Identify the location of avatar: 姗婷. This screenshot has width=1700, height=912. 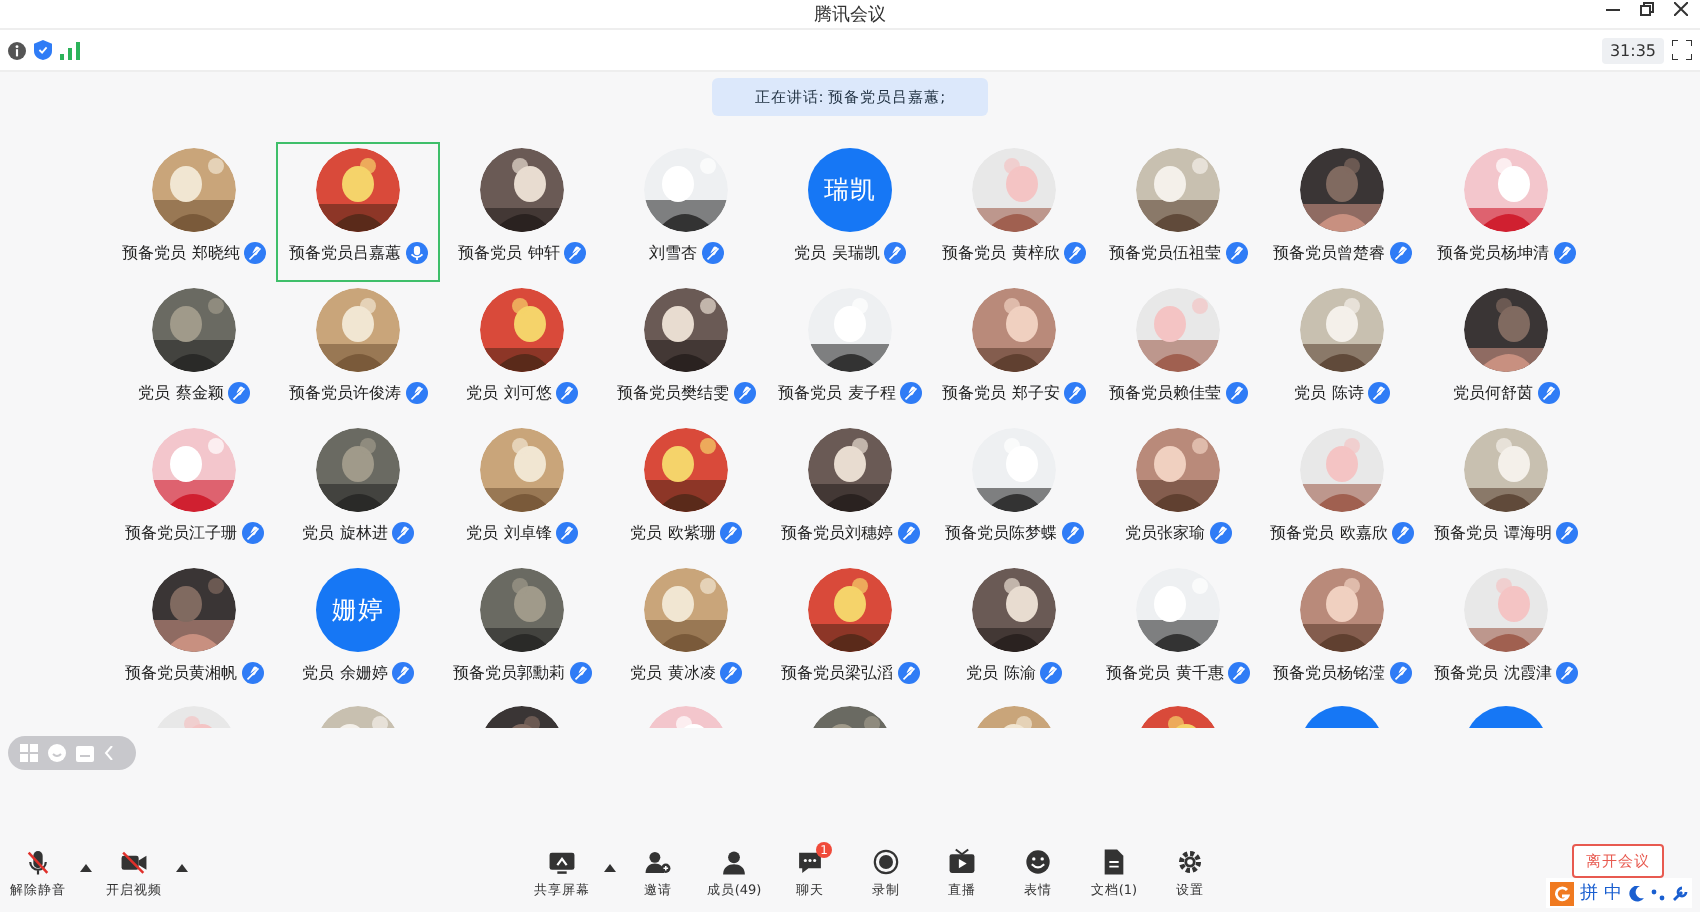
(358, 610).